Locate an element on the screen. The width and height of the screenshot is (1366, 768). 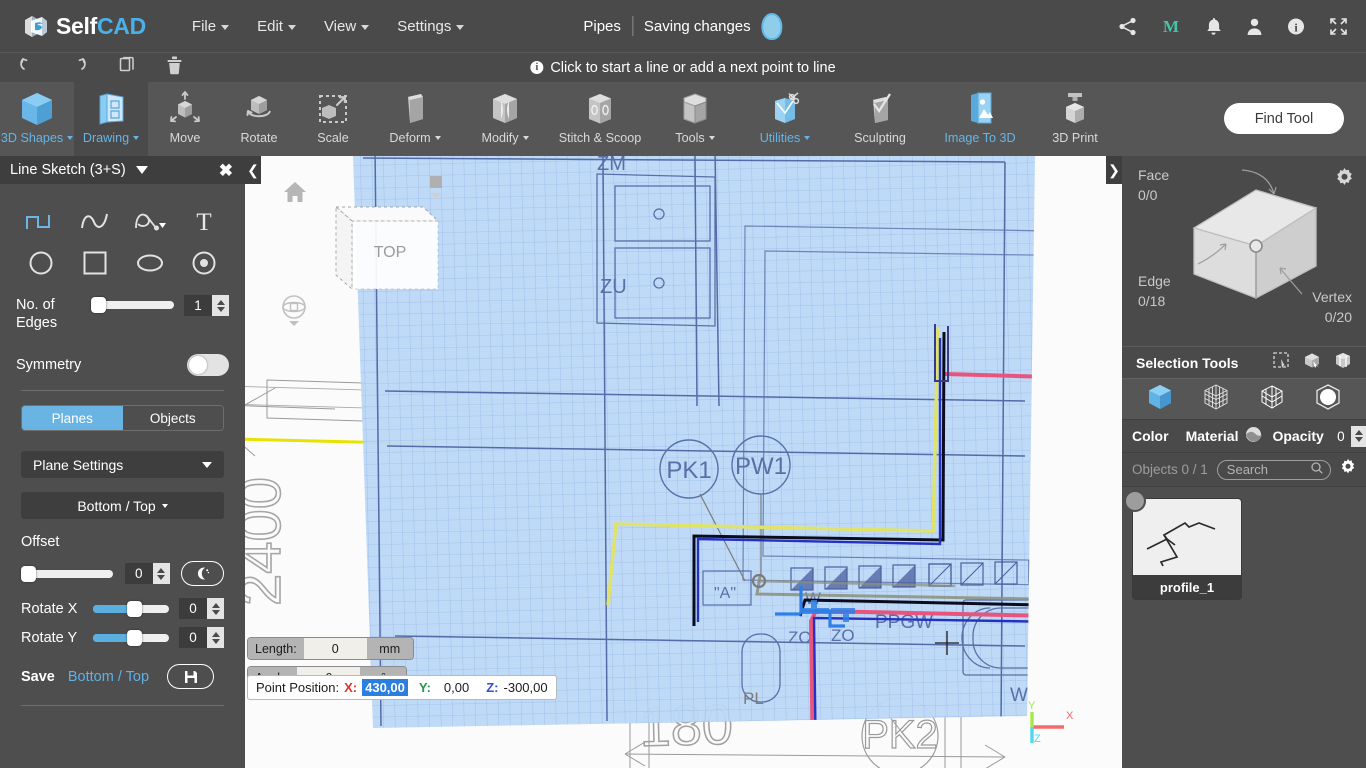
menu-settings: Settings is located at coordinates (430, 26).